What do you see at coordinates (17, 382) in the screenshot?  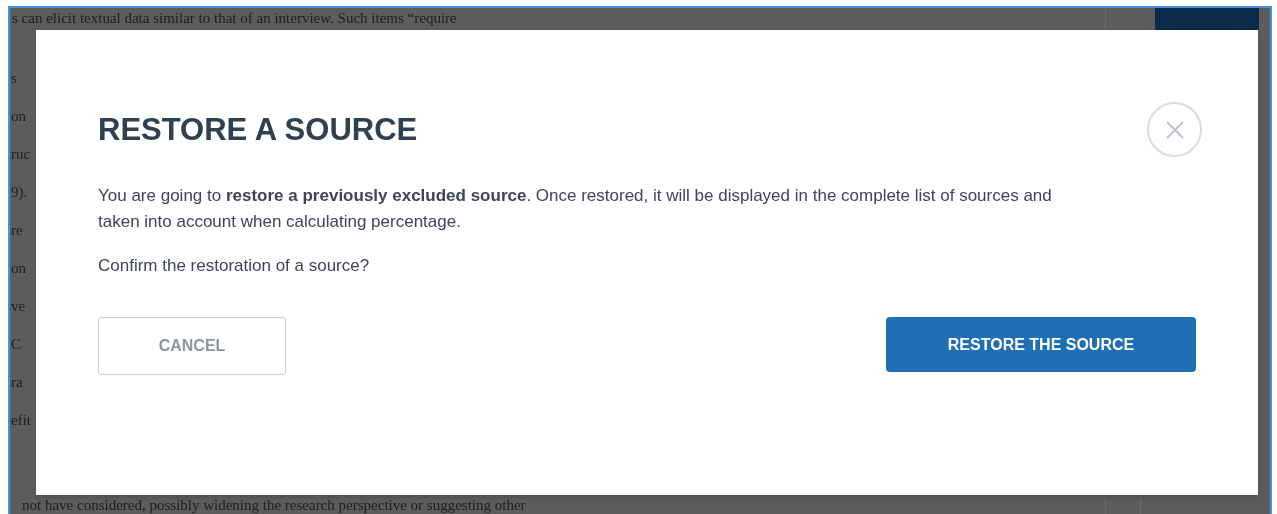 I see `document-text: ra` at bounding box center [17, 382].